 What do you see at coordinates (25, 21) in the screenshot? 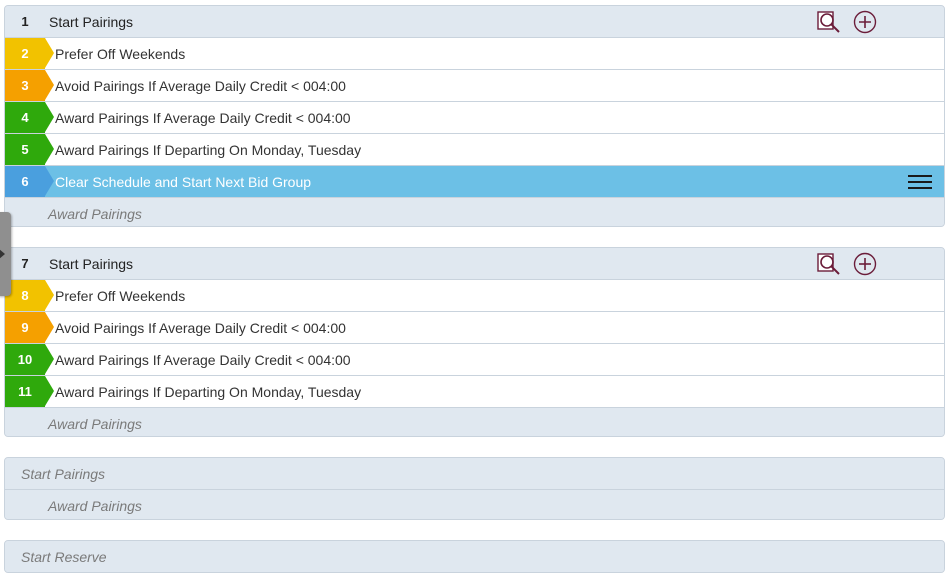
I see `rule-number: 1` at bounding box center [25, 21].